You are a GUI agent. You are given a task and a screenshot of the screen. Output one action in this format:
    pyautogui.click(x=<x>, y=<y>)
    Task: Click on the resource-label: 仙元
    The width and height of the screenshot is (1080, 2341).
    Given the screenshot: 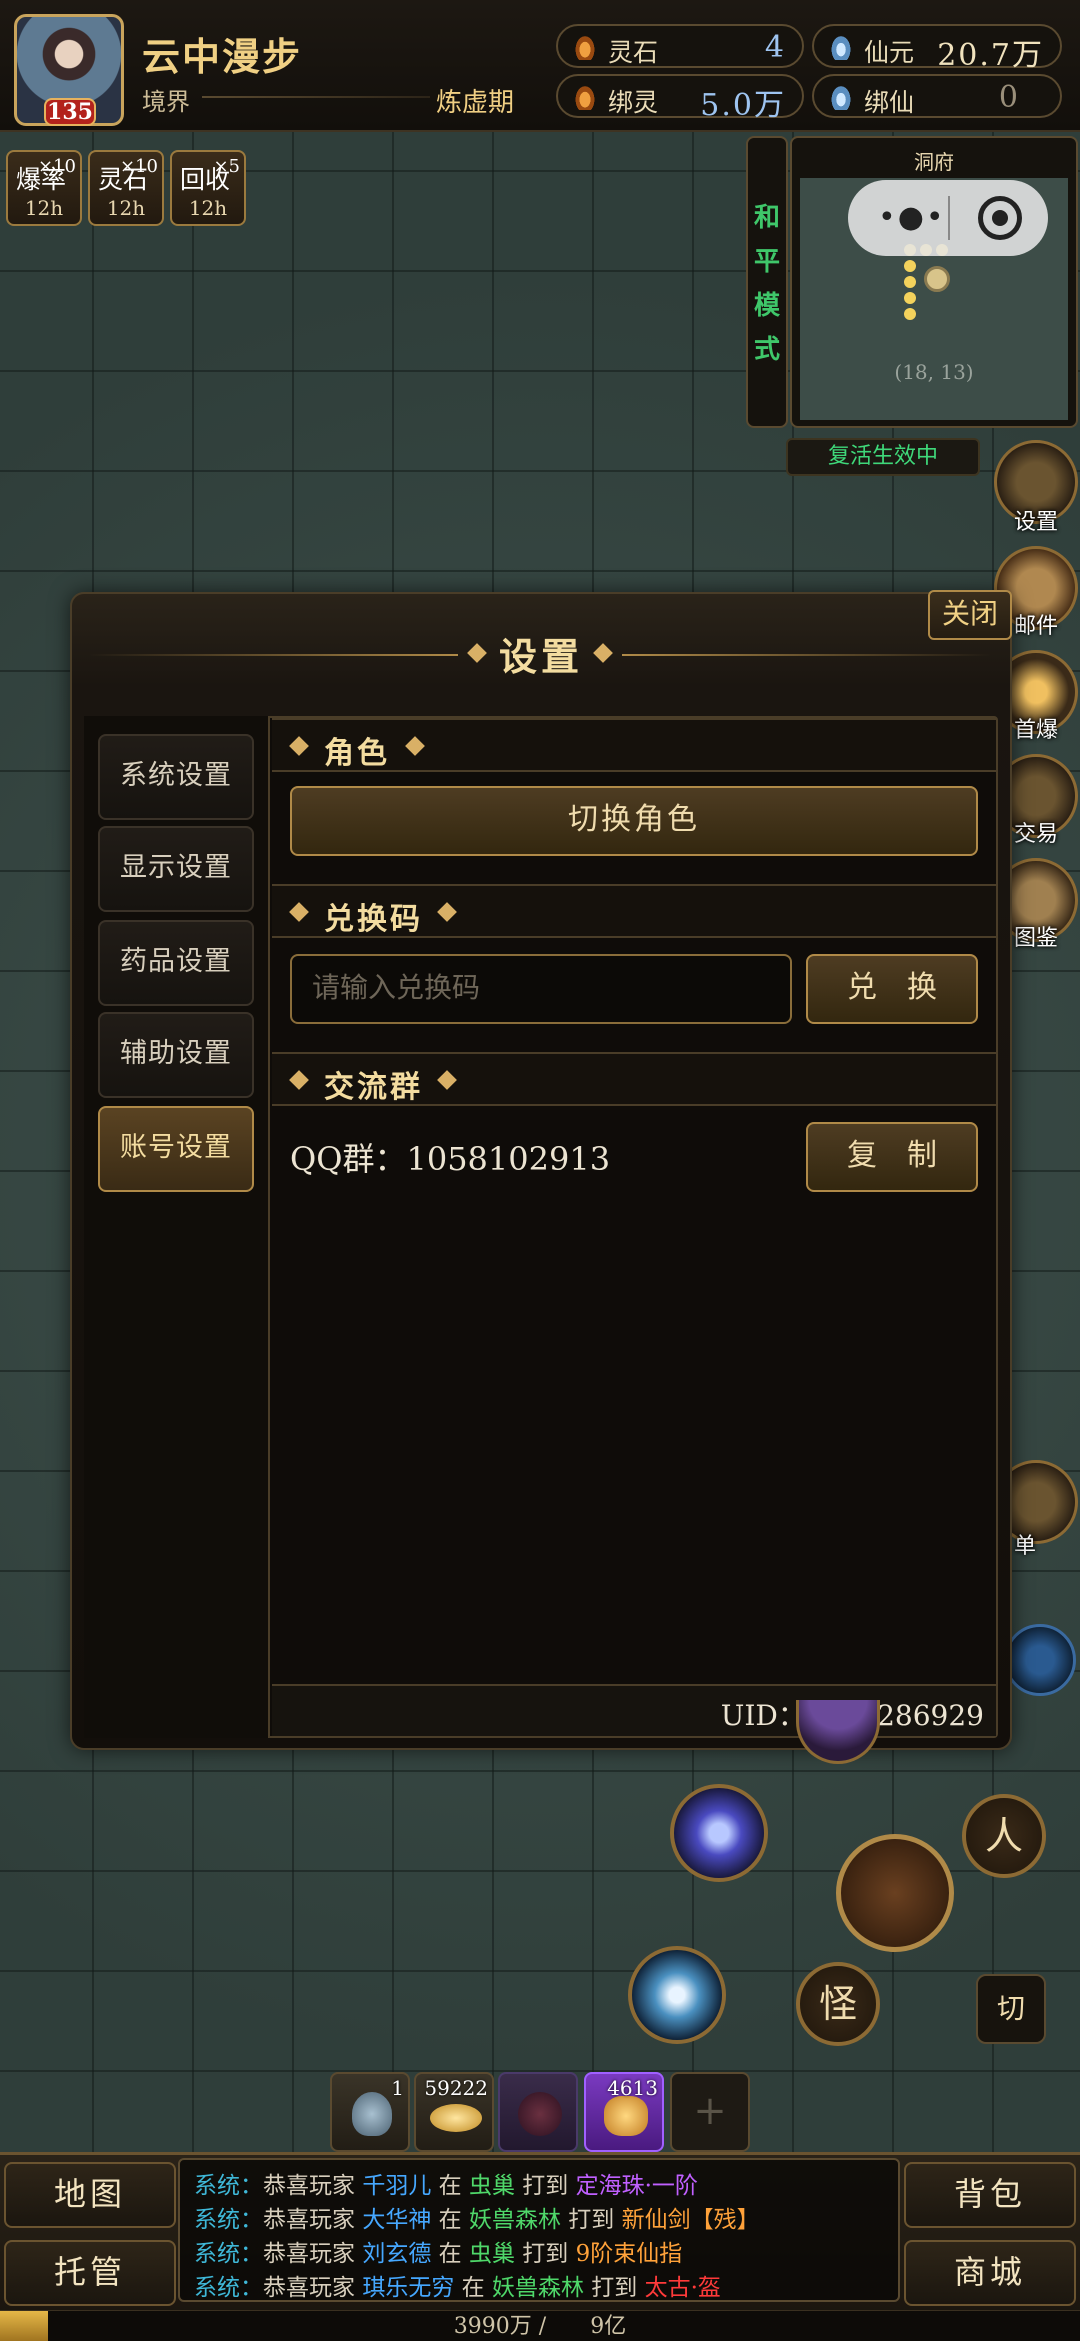 What is the action you would take?
    pyautogui.click(x=889, y=52)
    